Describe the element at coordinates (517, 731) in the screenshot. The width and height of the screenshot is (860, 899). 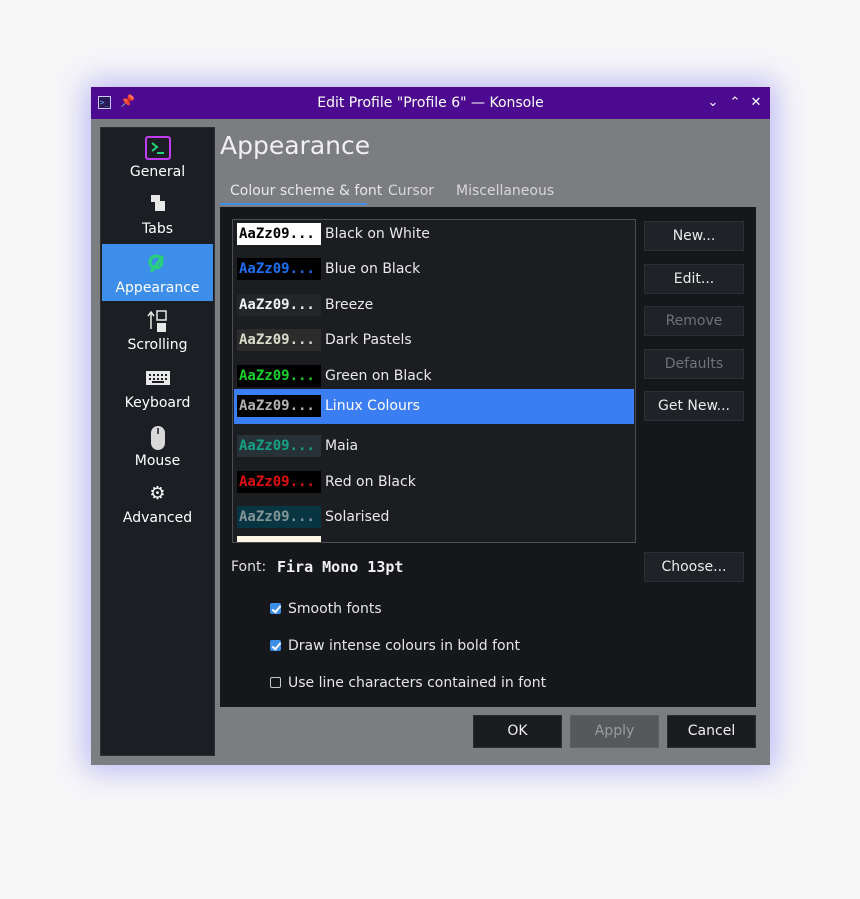
I see `ok-button: OK` at that location.